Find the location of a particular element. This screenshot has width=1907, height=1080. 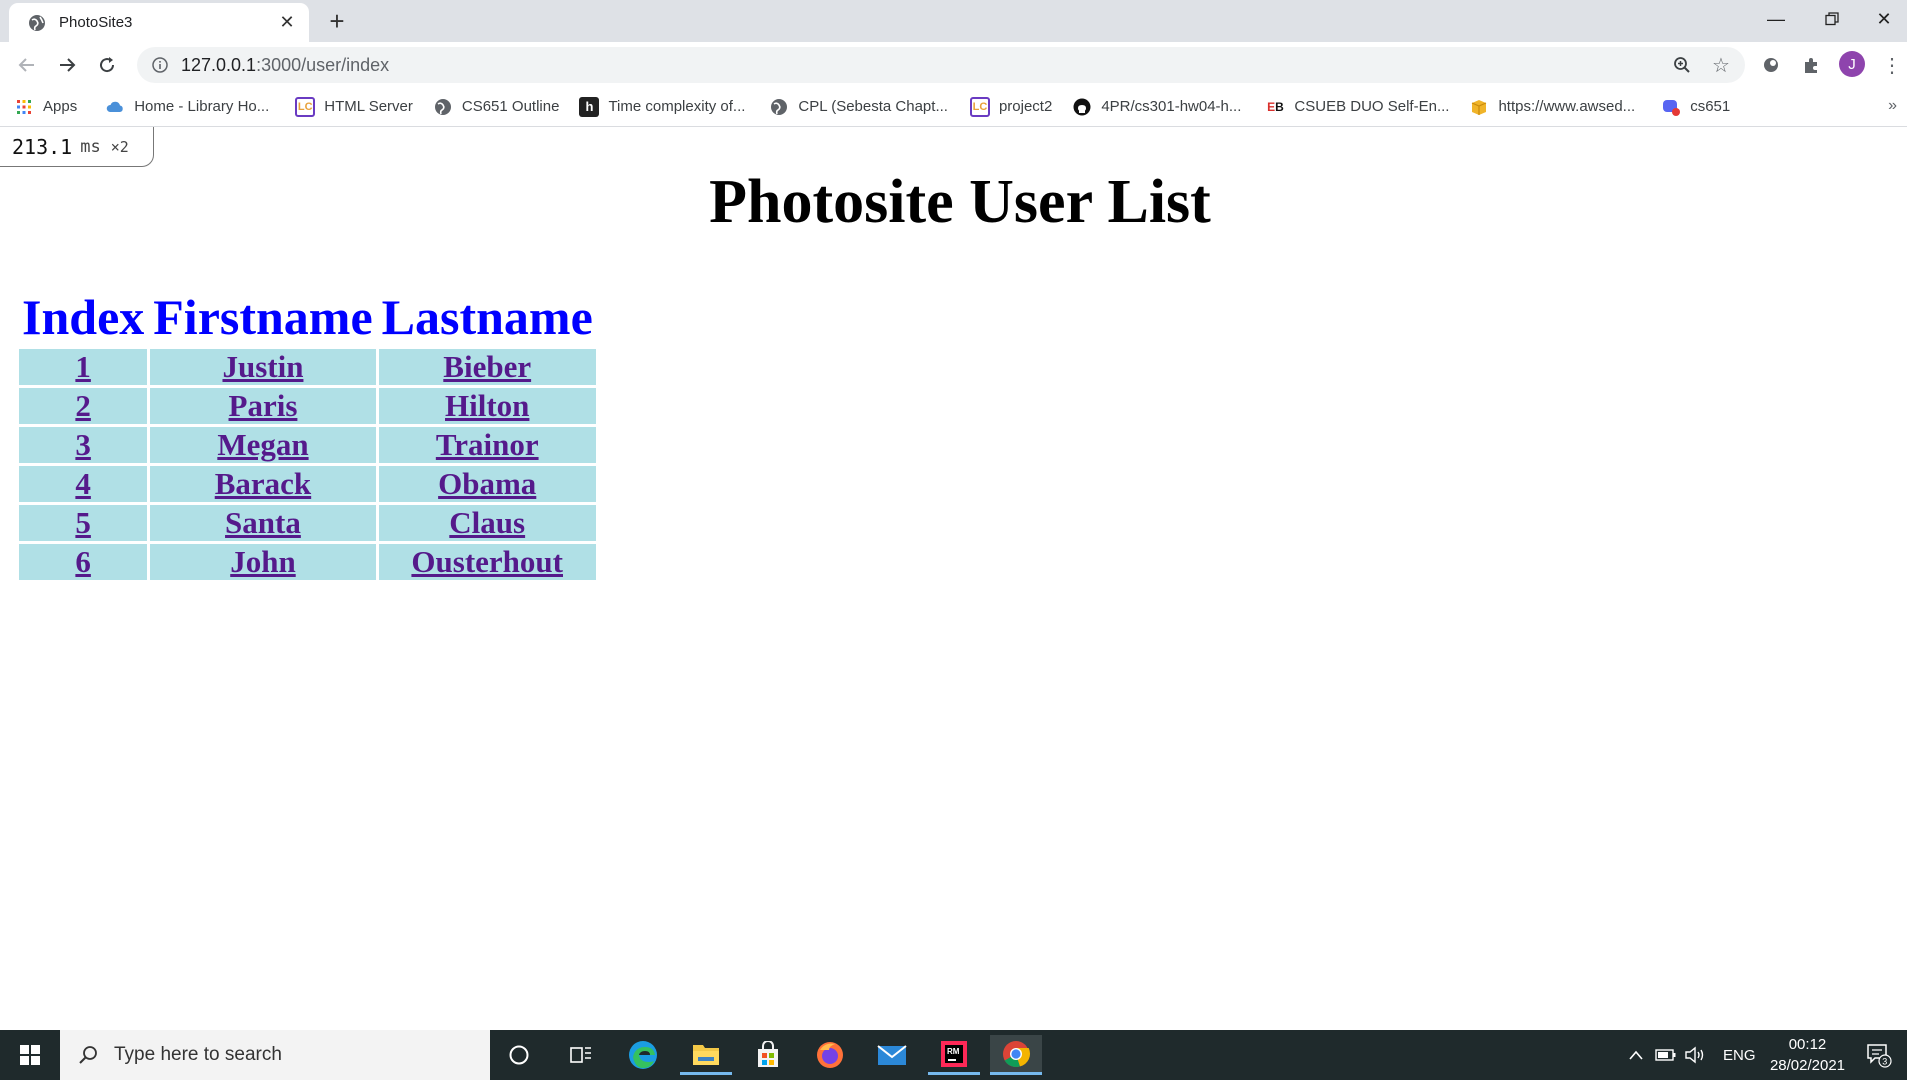

timing-overlay: 213.1 ms ×2 is located at coordinates (77, 147).